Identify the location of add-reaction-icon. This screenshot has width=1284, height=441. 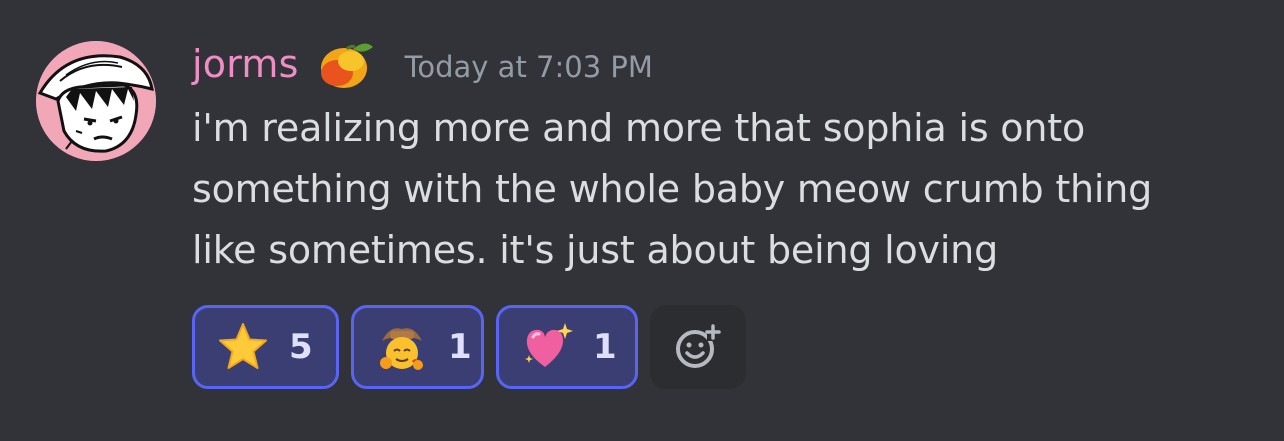
(698, 346).